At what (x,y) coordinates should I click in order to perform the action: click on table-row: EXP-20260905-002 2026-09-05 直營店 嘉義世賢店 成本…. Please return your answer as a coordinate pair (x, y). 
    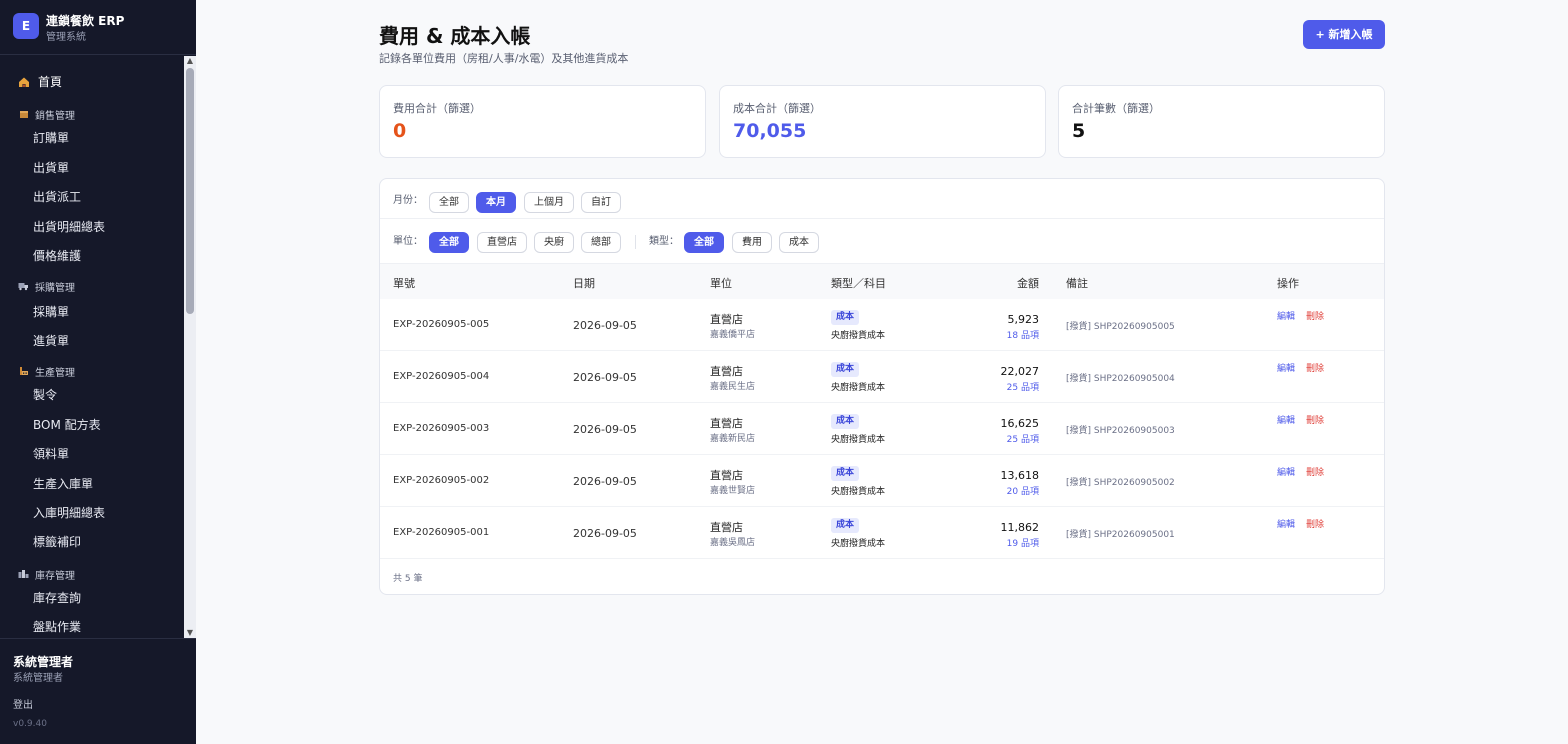
    Looking at the image, I should click on (882, 481).